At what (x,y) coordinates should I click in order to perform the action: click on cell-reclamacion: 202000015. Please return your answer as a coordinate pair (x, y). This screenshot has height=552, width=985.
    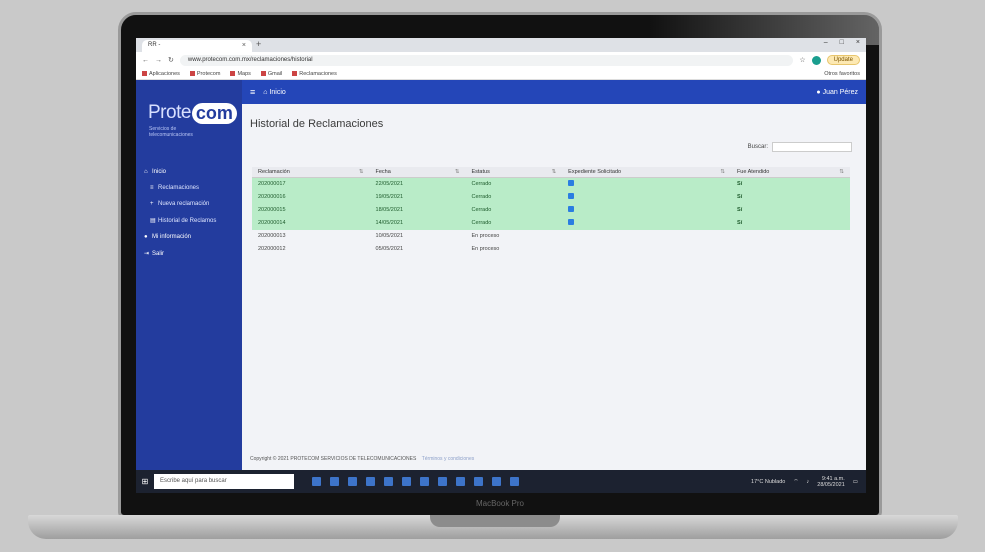
    Looking at the image, I should click on (311, 210).